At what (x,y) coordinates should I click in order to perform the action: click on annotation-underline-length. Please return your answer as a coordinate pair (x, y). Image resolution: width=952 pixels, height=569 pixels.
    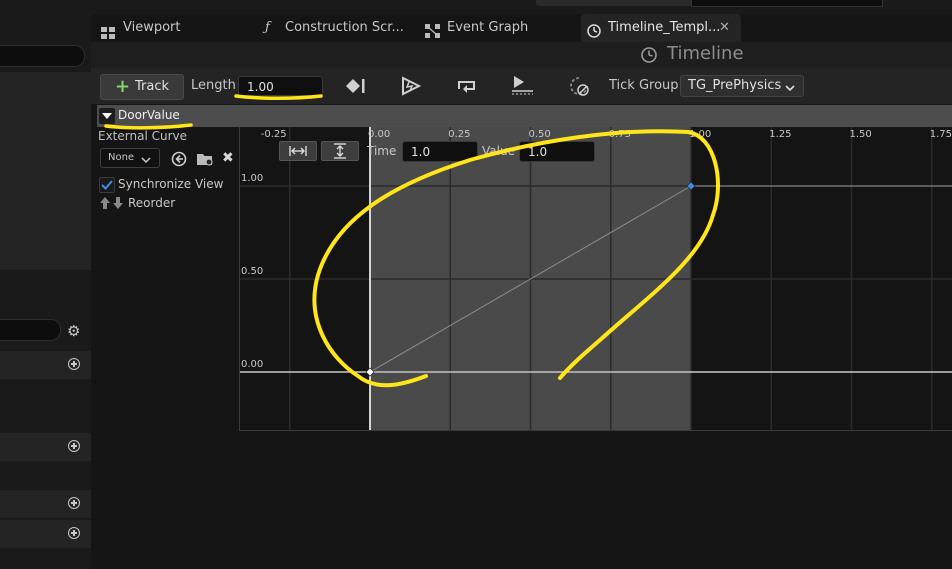
    Looking at the image, I should click on (278, 97).